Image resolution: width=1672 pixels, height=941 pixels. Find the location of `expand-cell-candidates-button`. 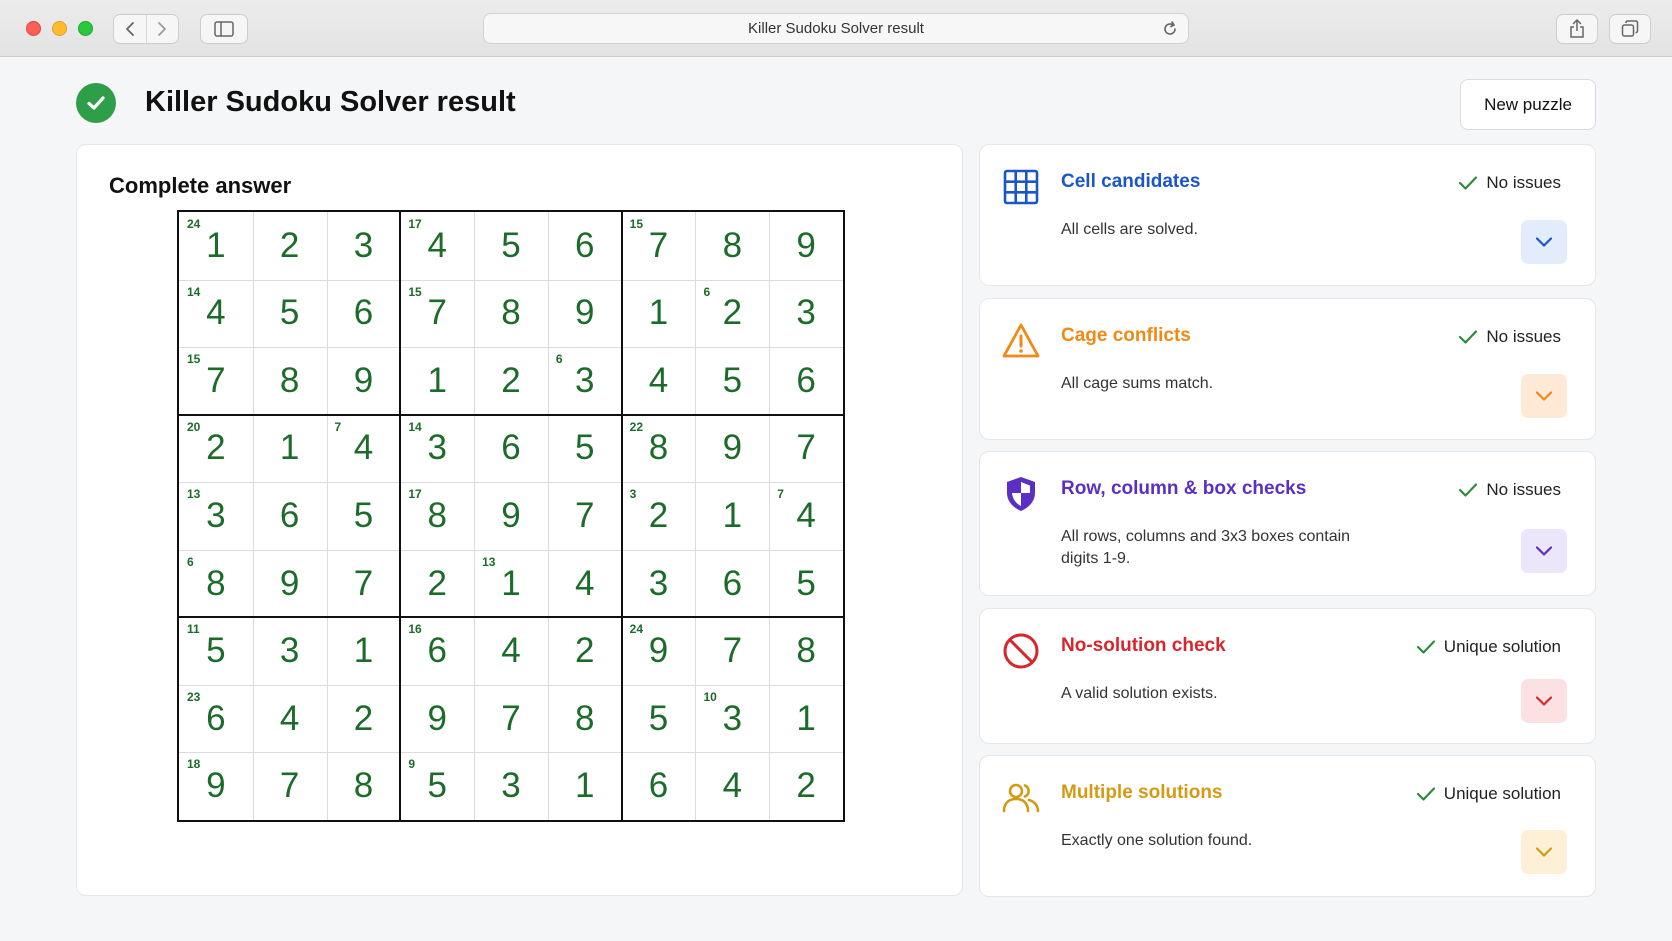

expand-cell-candidates-button is located at coordinates (1544, 242).